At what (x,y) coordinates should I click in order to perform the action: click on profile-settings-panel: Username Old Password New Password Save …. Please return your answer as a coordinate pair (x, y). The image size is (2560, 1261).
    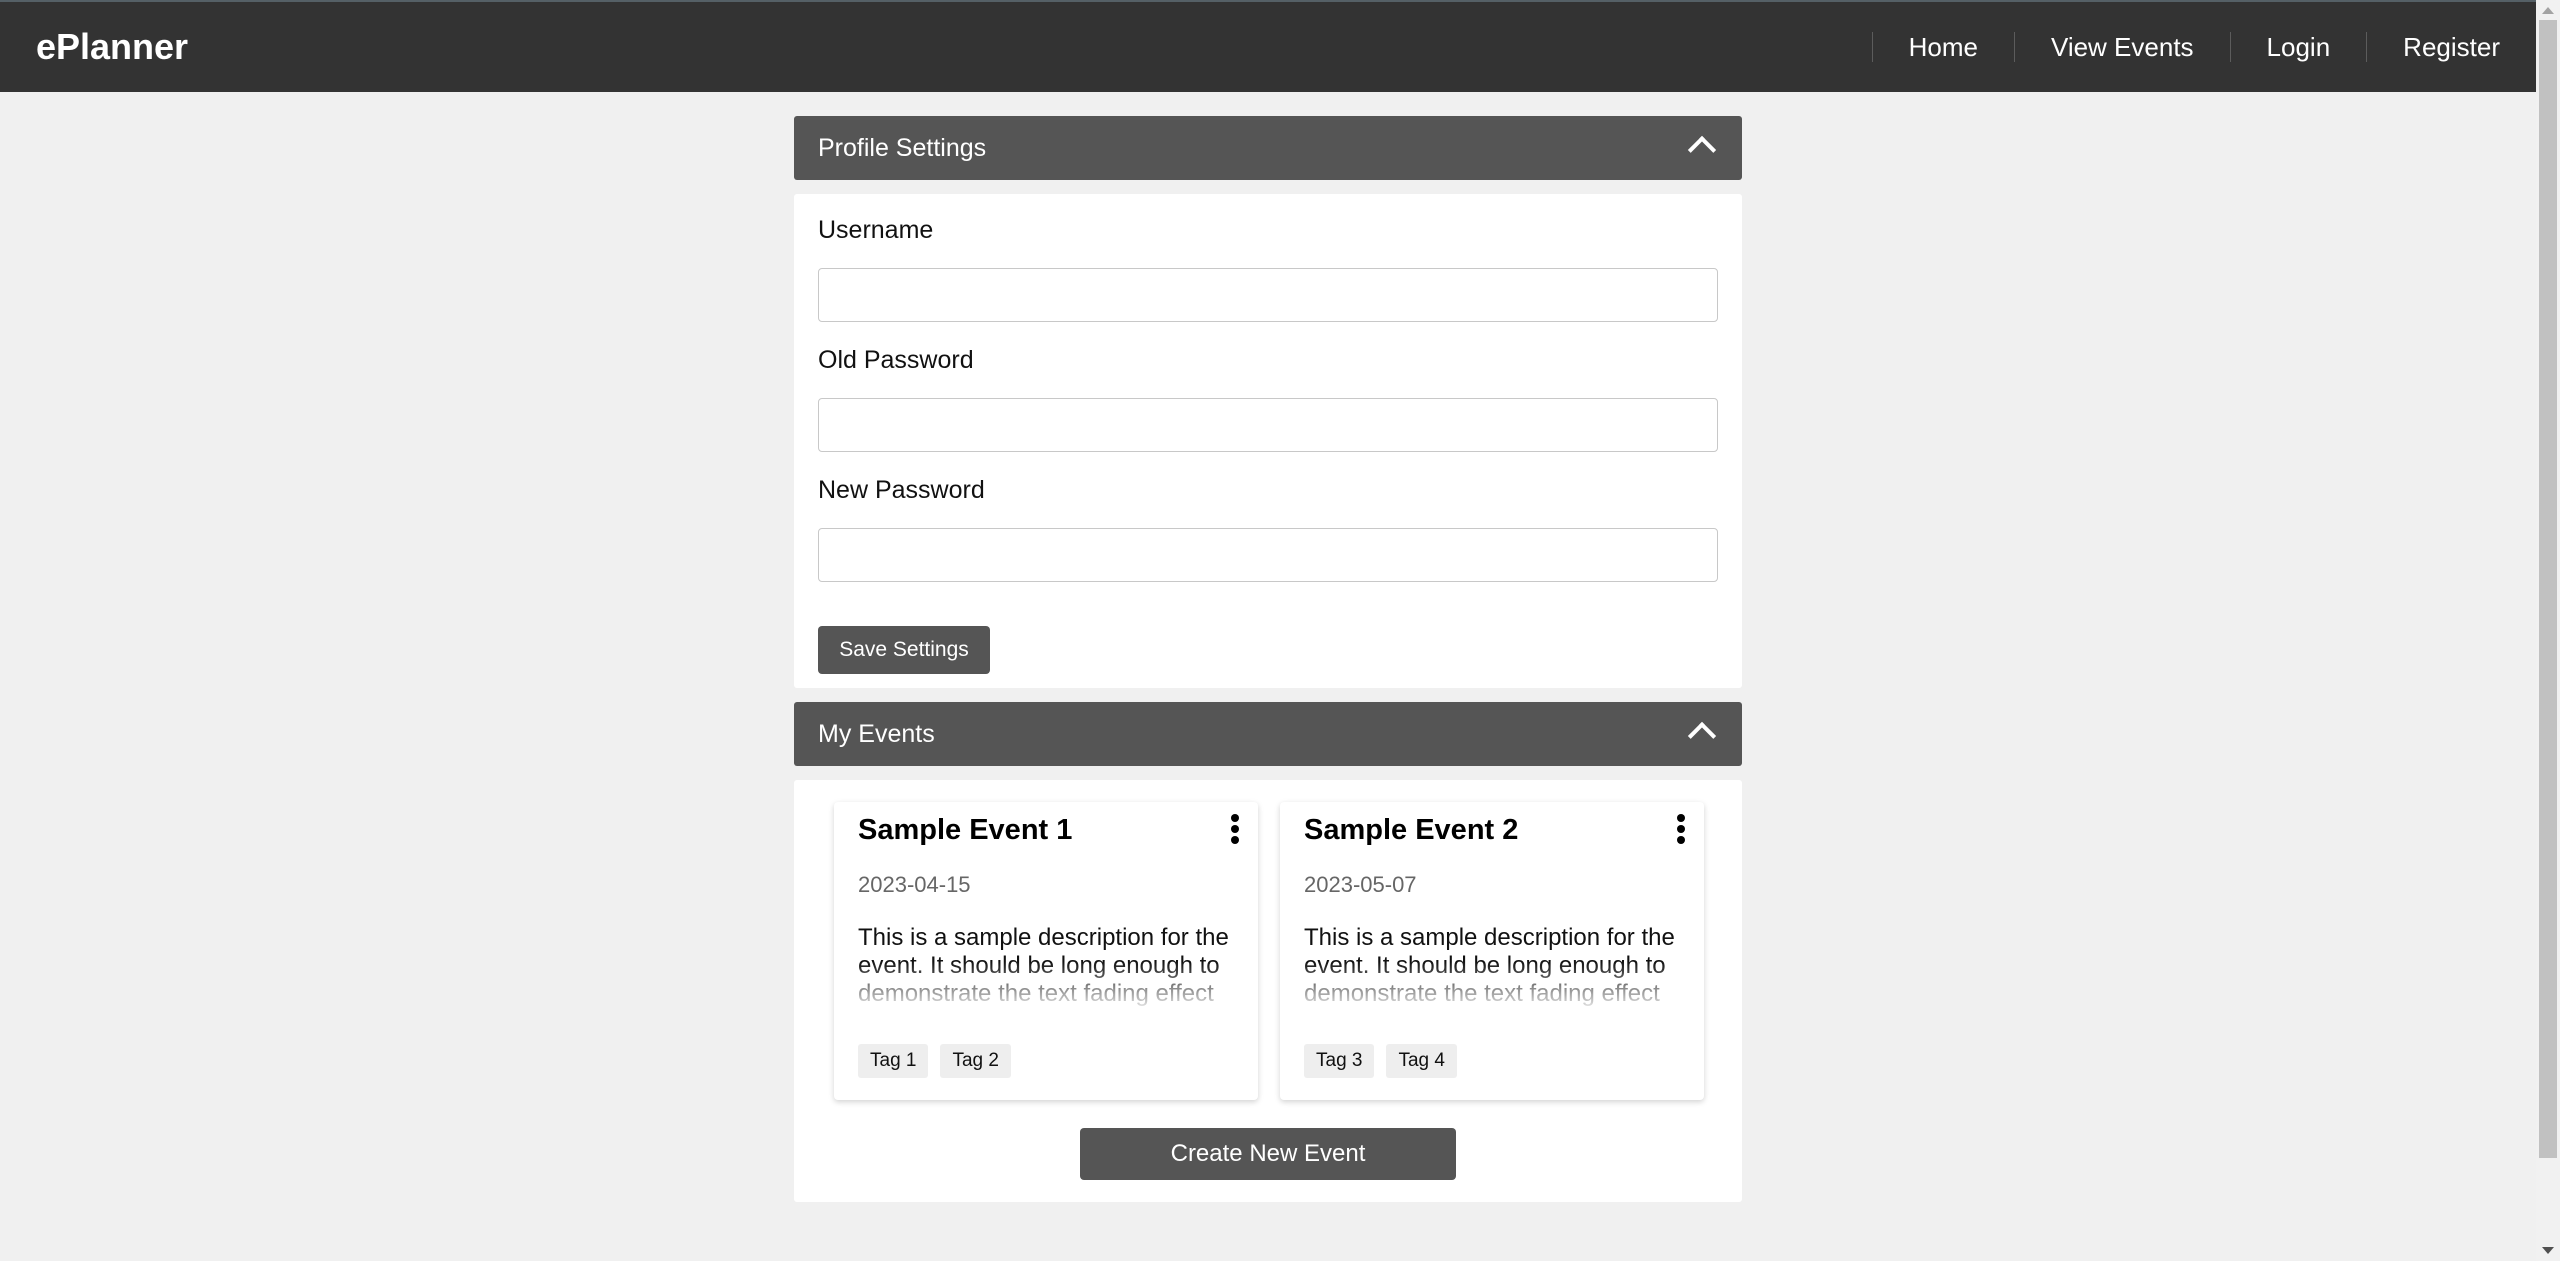
    Looking at the image, I should click on (1268, 441).